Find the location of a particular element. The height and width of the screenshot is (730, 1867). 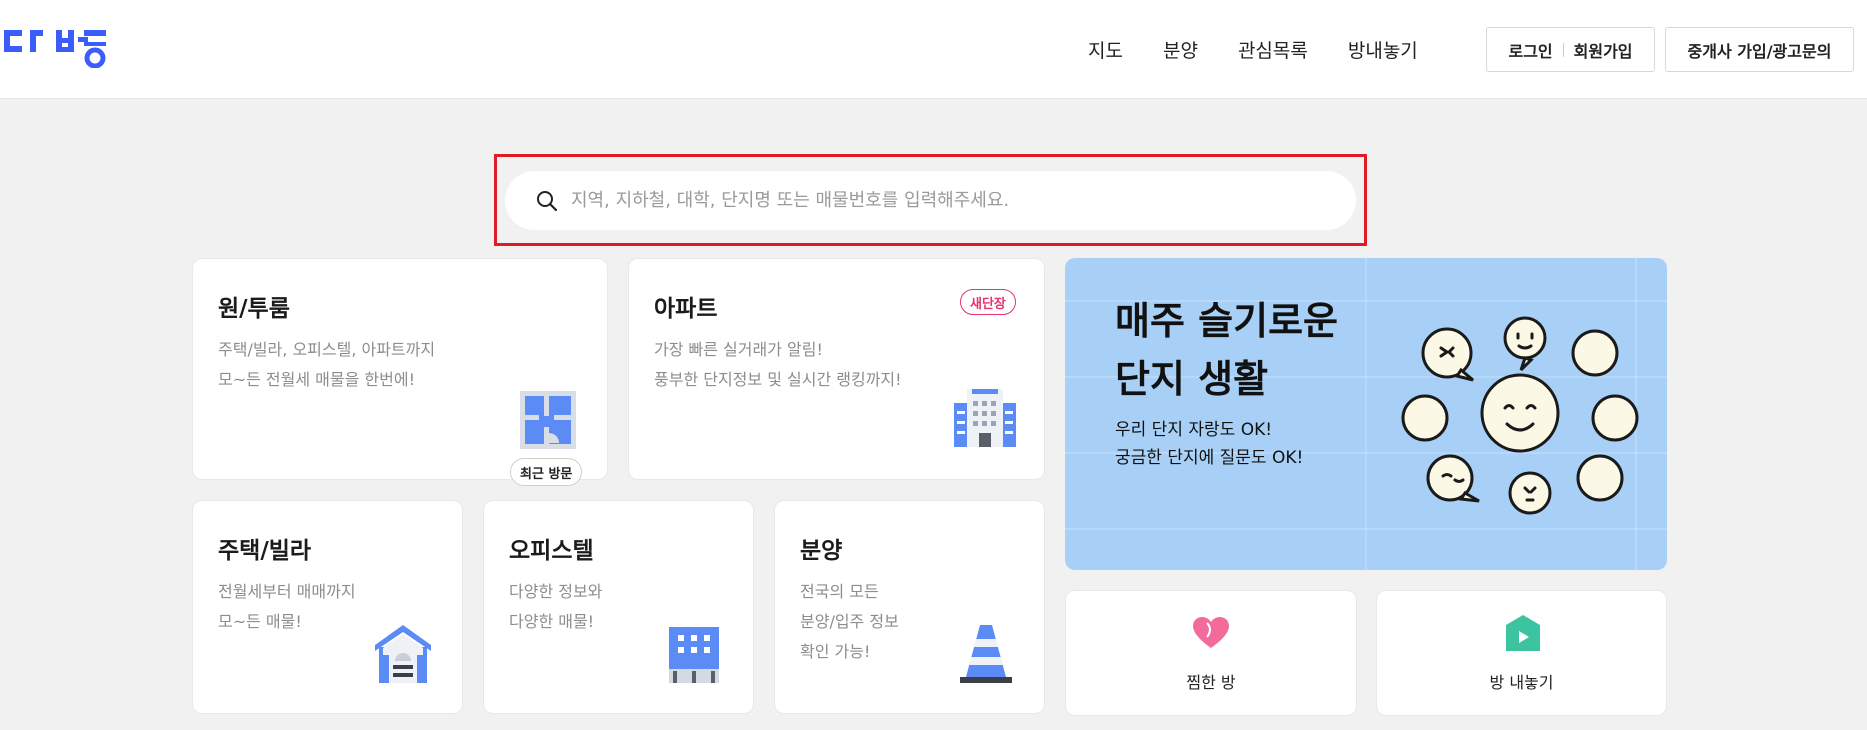

speech-bubble-characters-icon is located at coordinates (1520, 415).